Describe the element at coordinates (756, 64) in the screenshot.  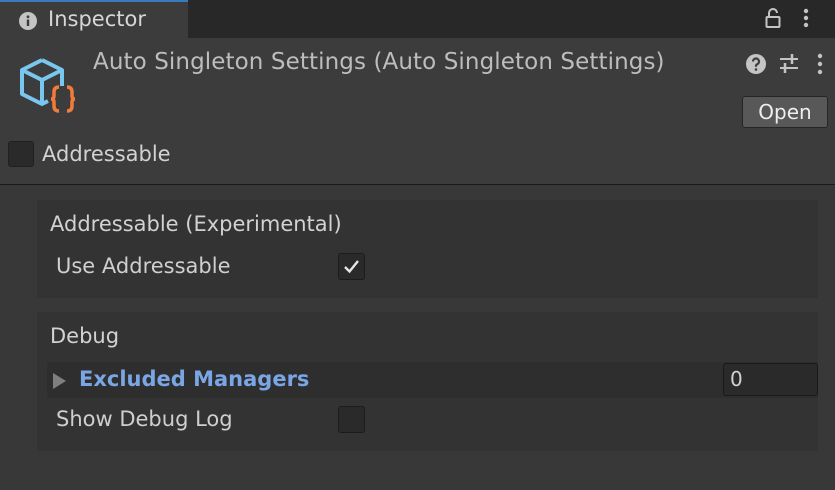
I see `help-icon` at that location.